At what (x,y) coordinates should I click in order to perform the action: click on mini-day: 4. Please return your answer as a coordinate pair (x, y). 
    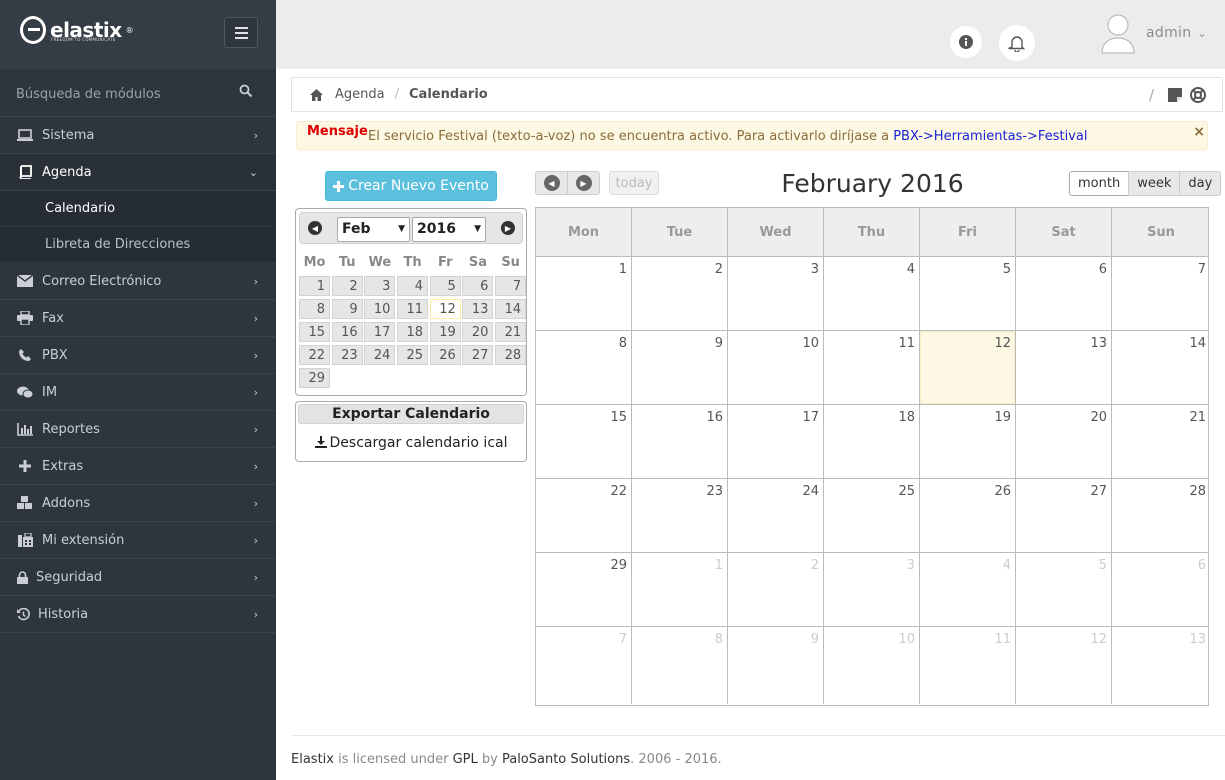
    Looking at the image, I should click on (413, 286).